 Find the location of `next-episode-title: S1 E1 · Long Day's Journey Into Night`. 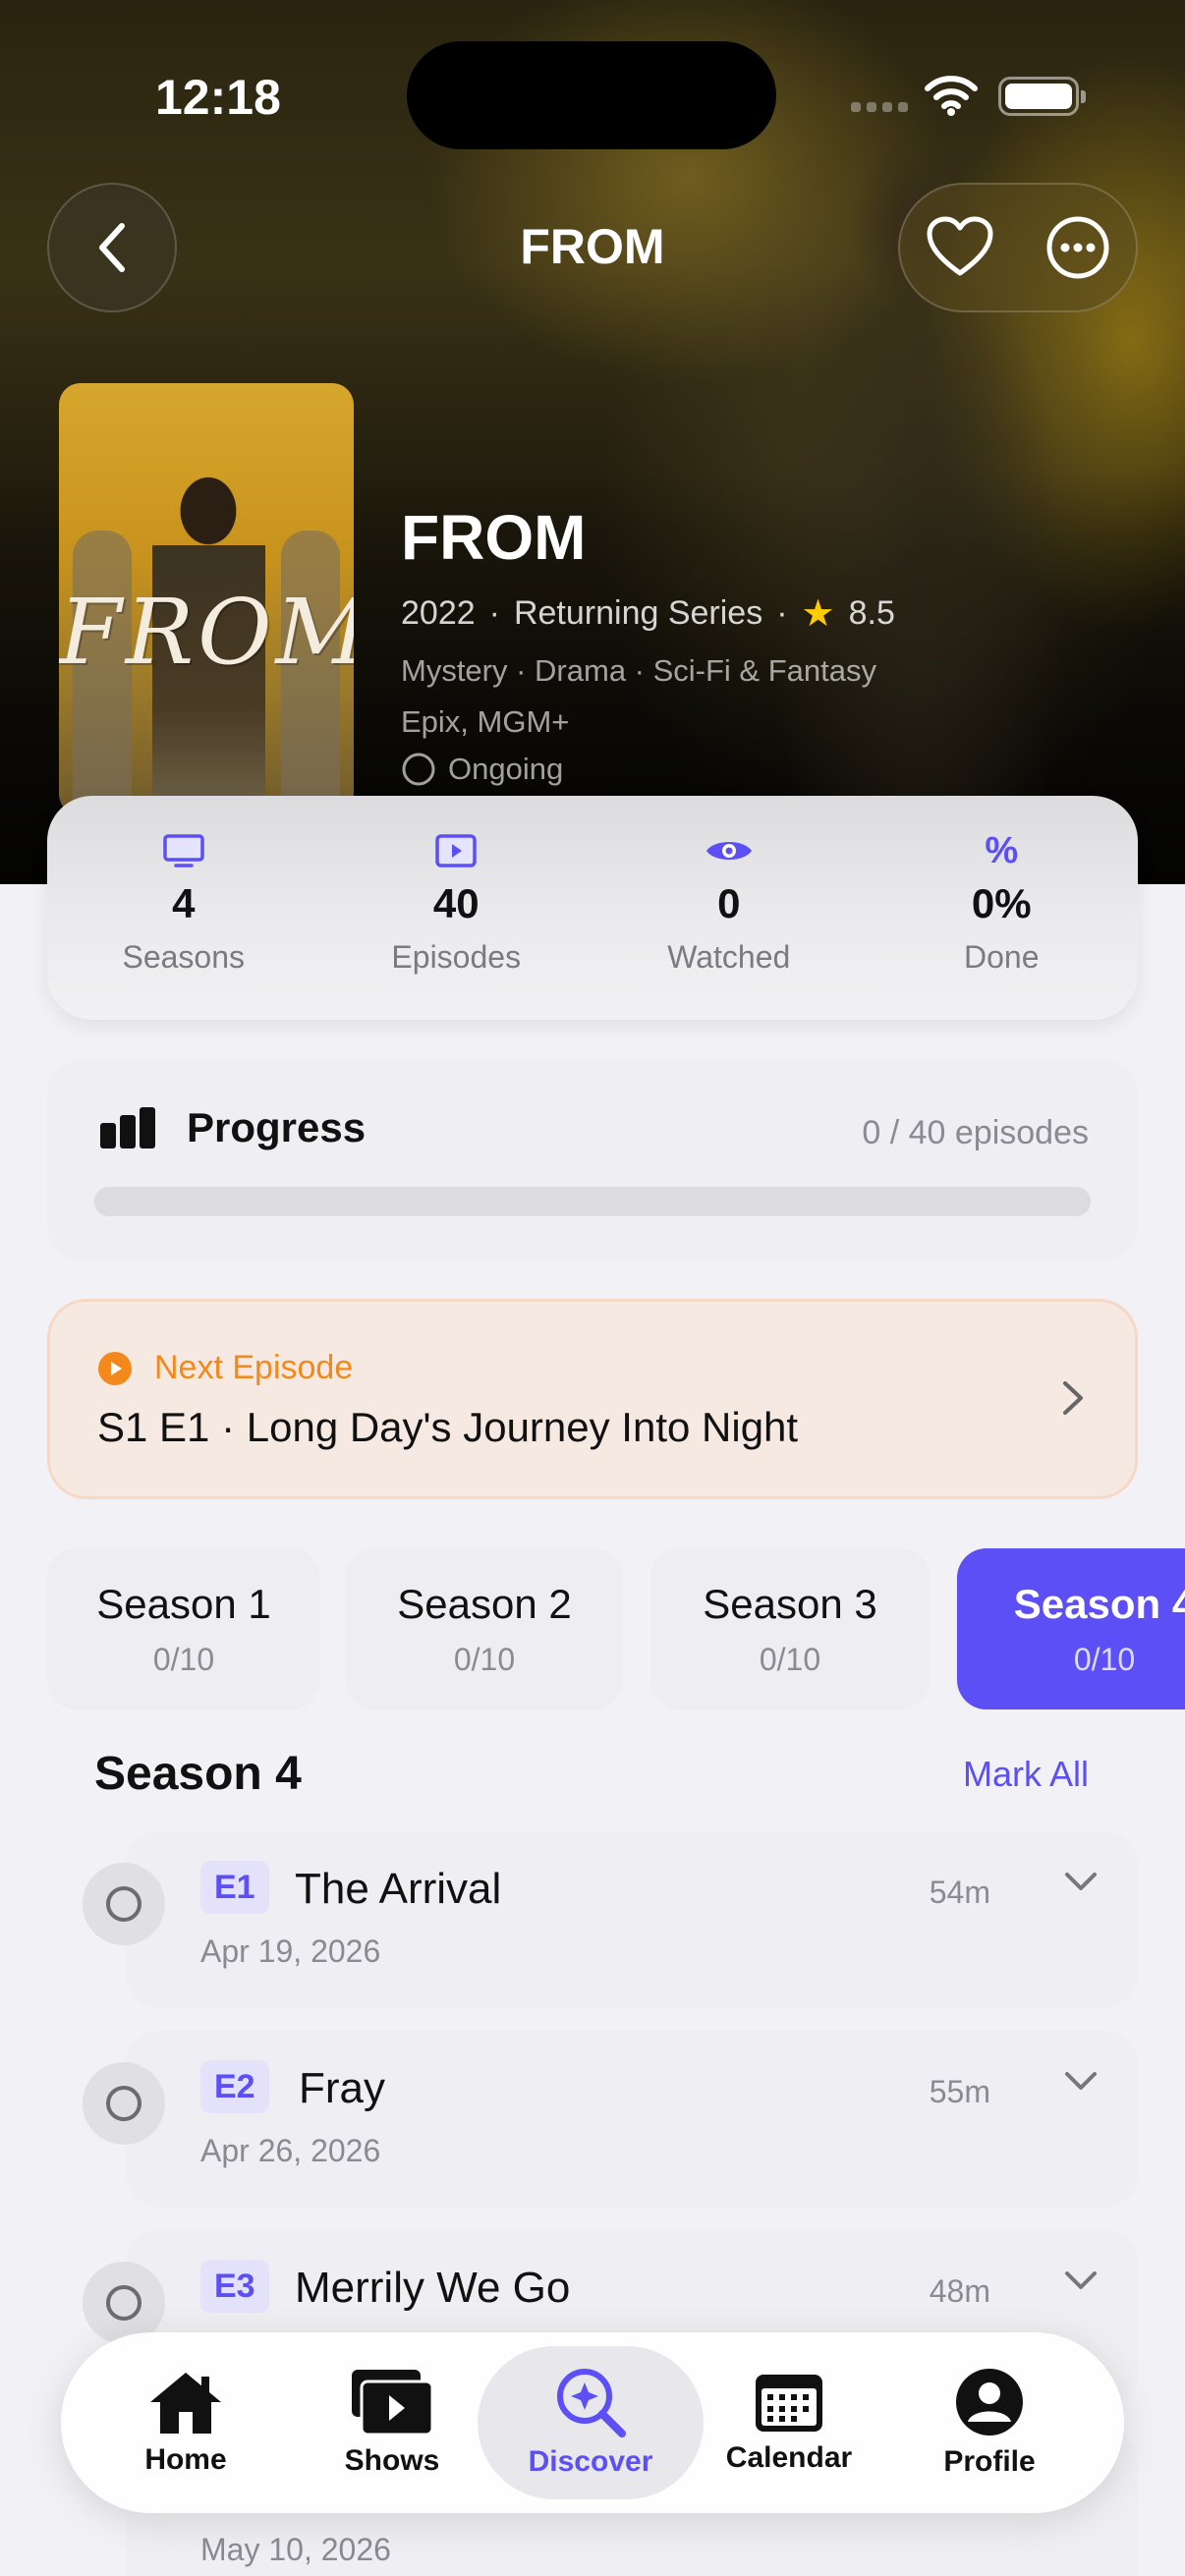

next-episode-title: S1 E1 · Long Day's Journey Into Night is located at coordinates (448, 1427).